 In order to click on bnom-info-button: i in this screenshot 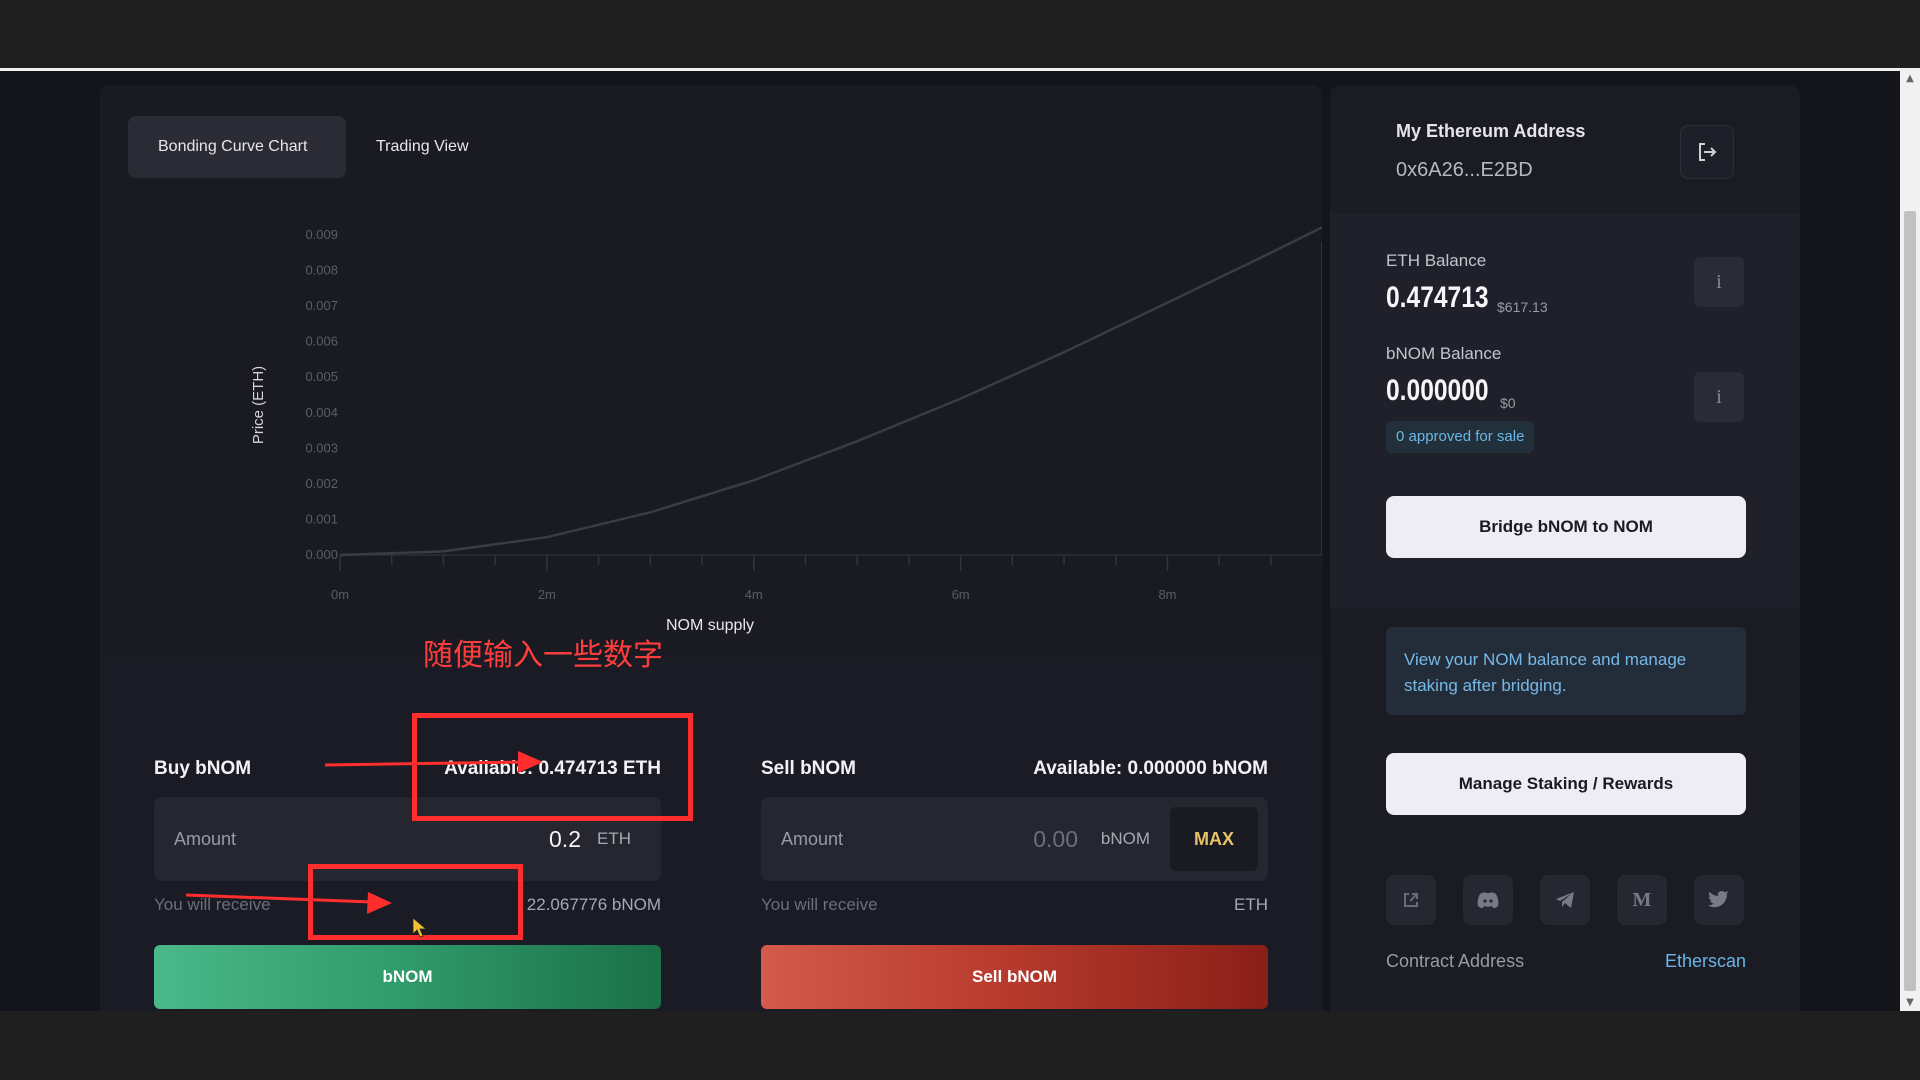, I will do `click(1719, 397)`.